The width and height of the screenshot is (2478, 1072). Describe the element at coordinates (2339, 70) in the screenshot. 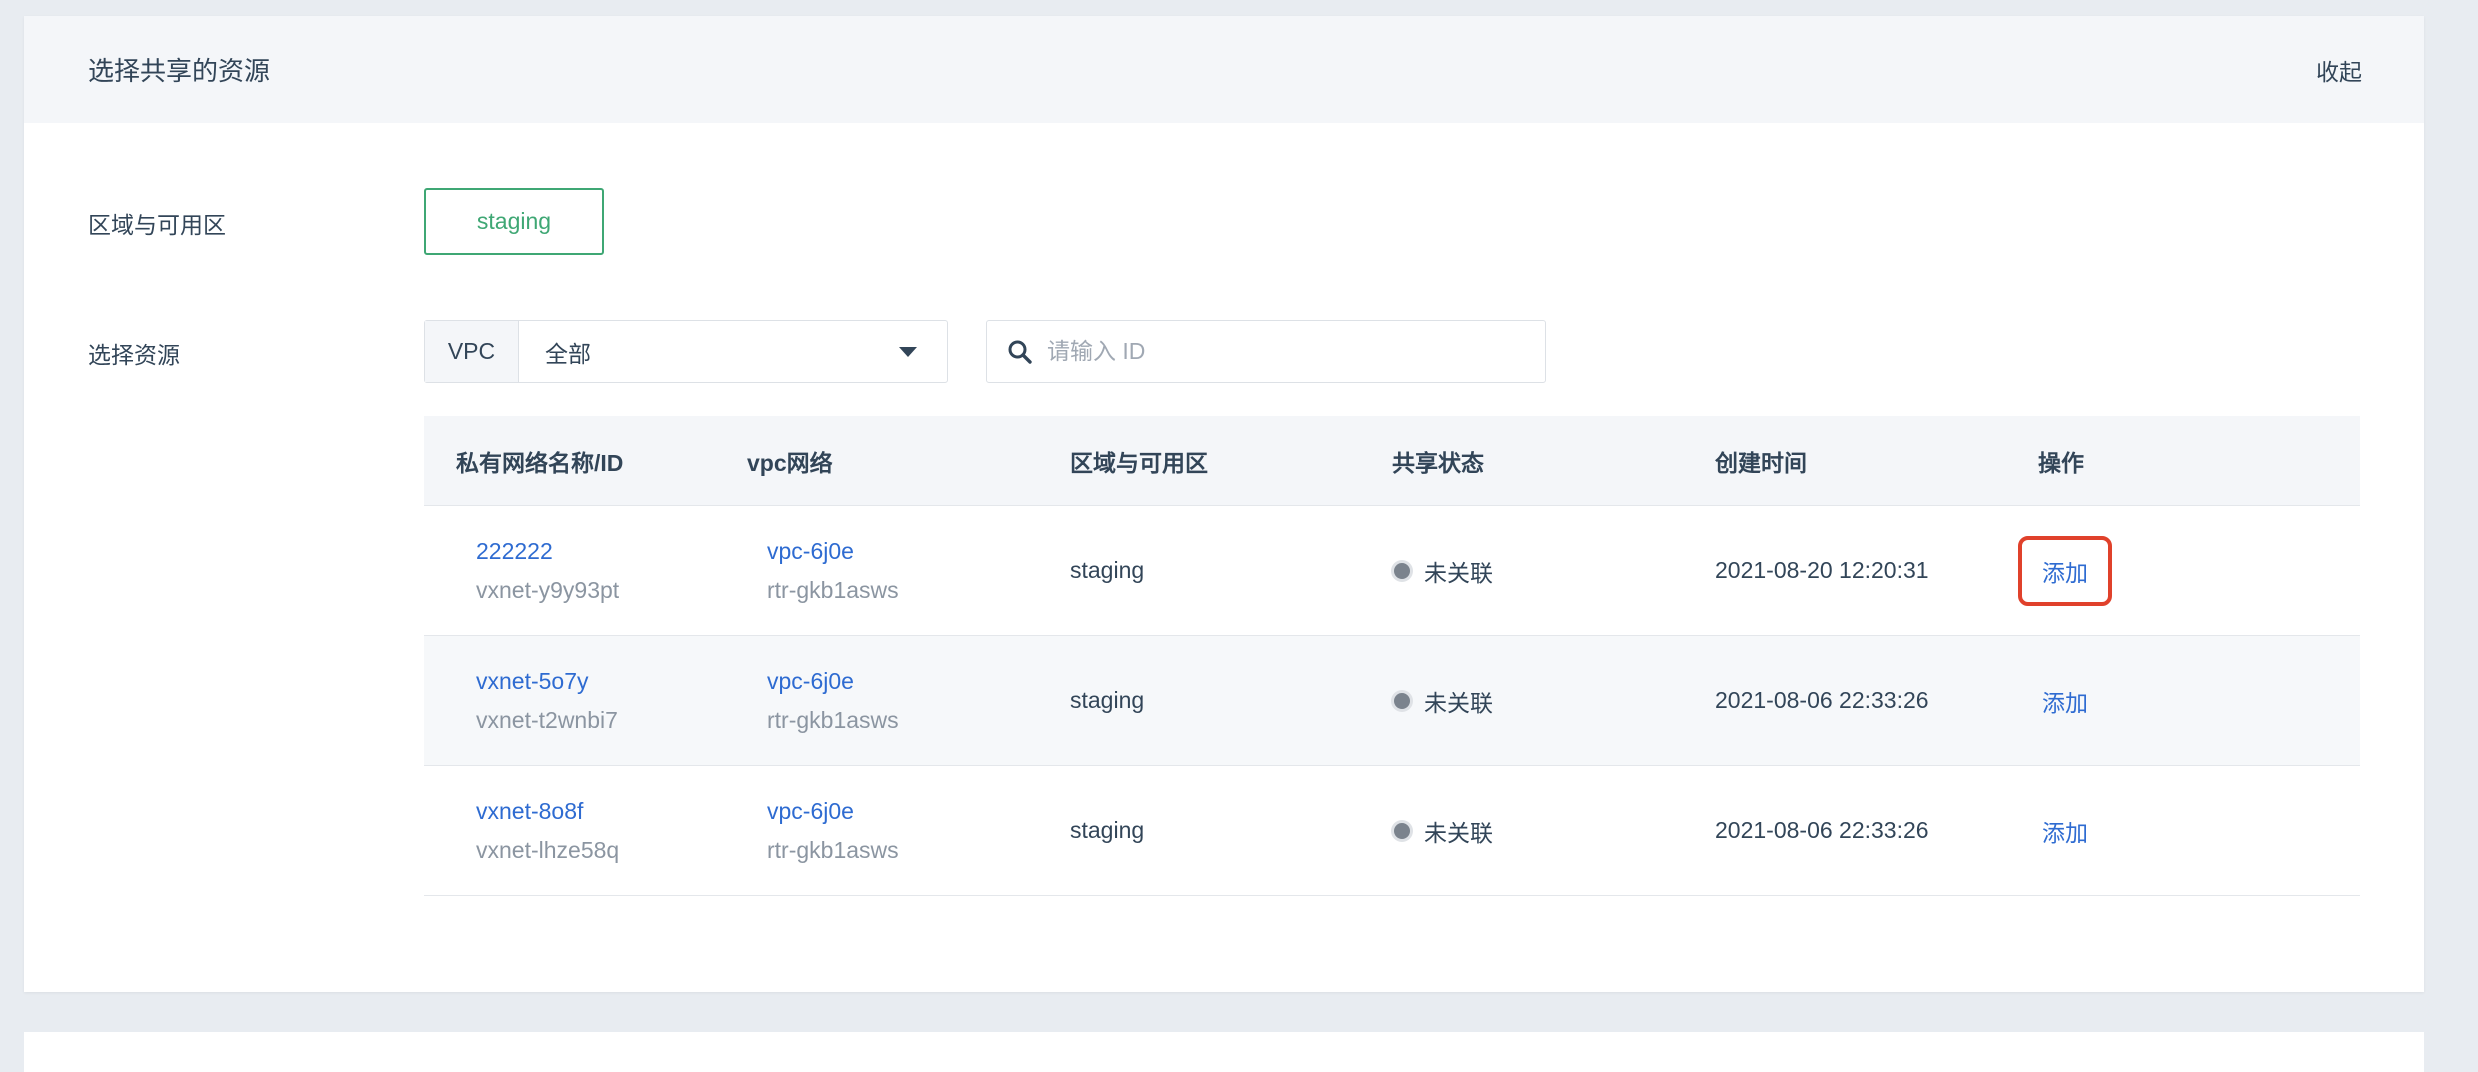

I see `collapse-button: 收起` at that location.